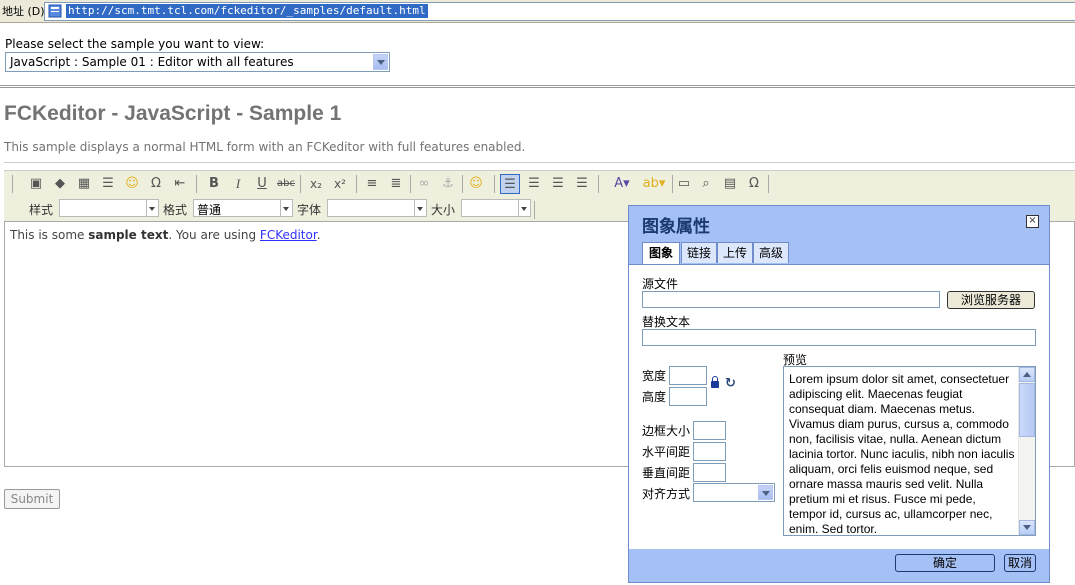 The width and height of the screenshot is (1075, 585). What do you see at coordinates (309, 210) in the screenshot?
I see `font-label: 字体` at bounding box center [309, 210].